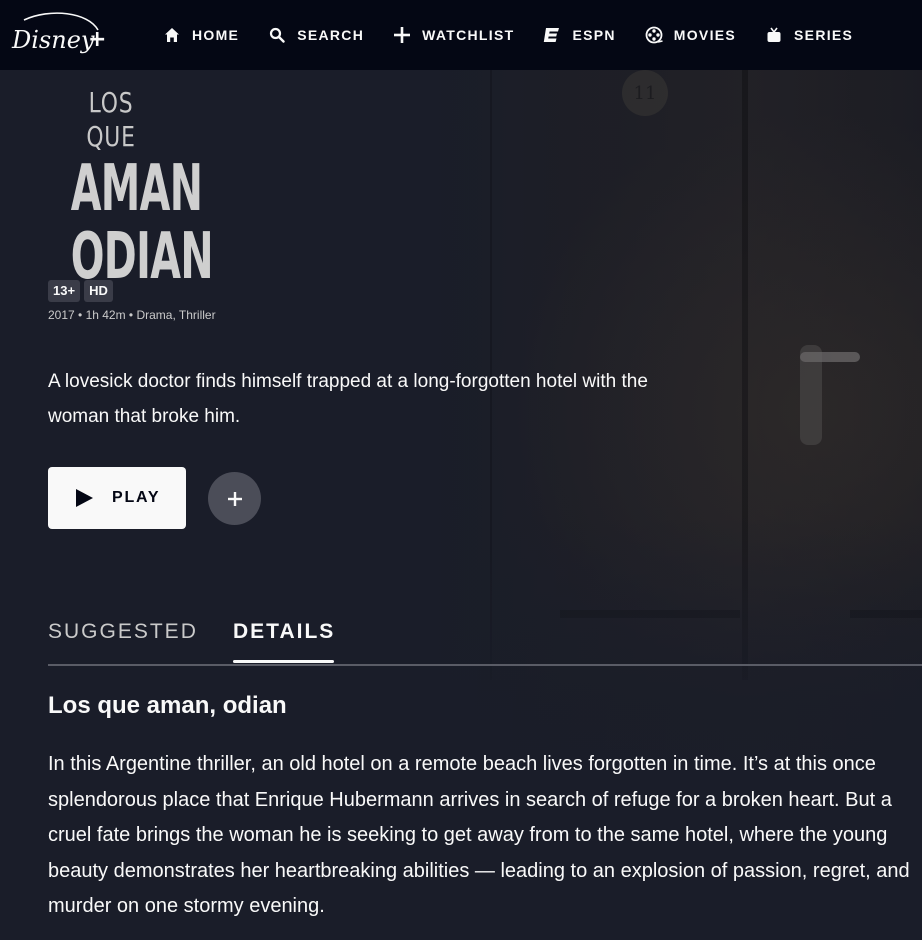 The image size is (922, 940). I want to click on rating-badges: 13+ HD, so click(82, 291).